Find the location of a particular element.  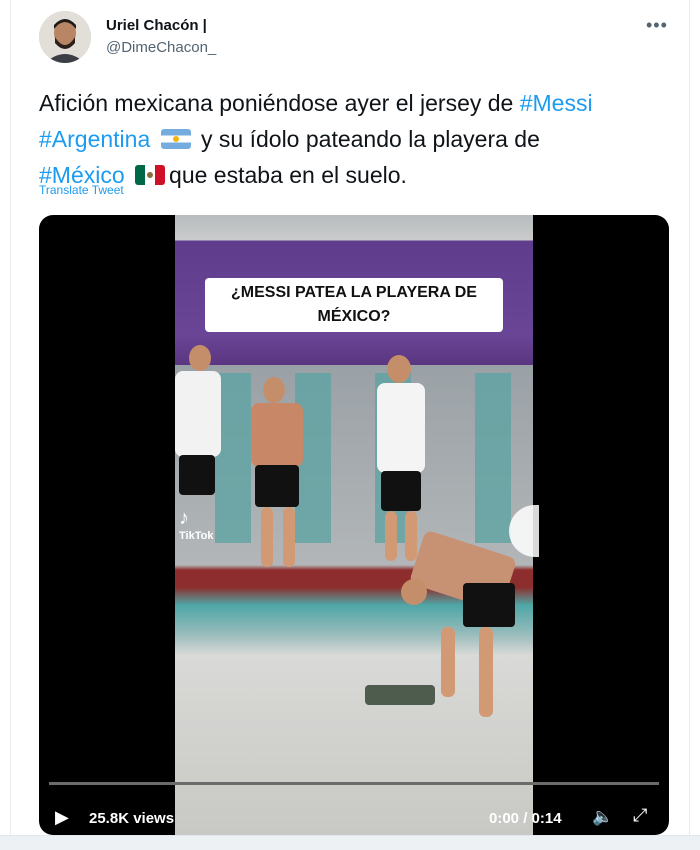

tiktok-label: TikTok is located at coordinates (196, 536).